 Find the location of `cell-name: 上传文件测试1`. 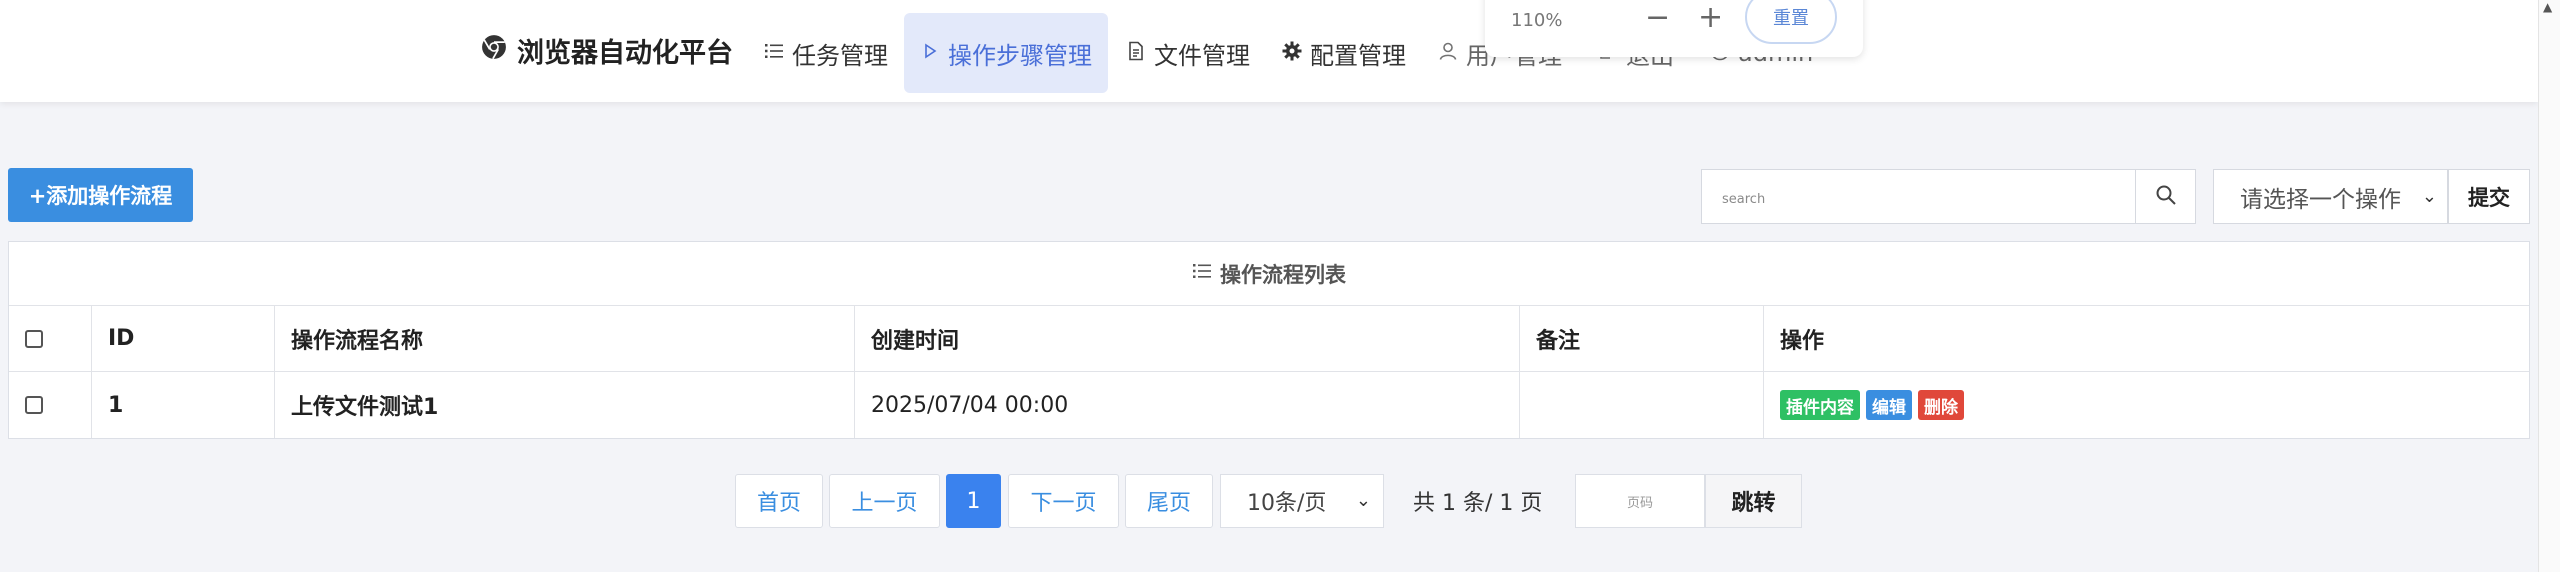

cell-name: 上传文件测试1 is located at coordinates (565, 405).